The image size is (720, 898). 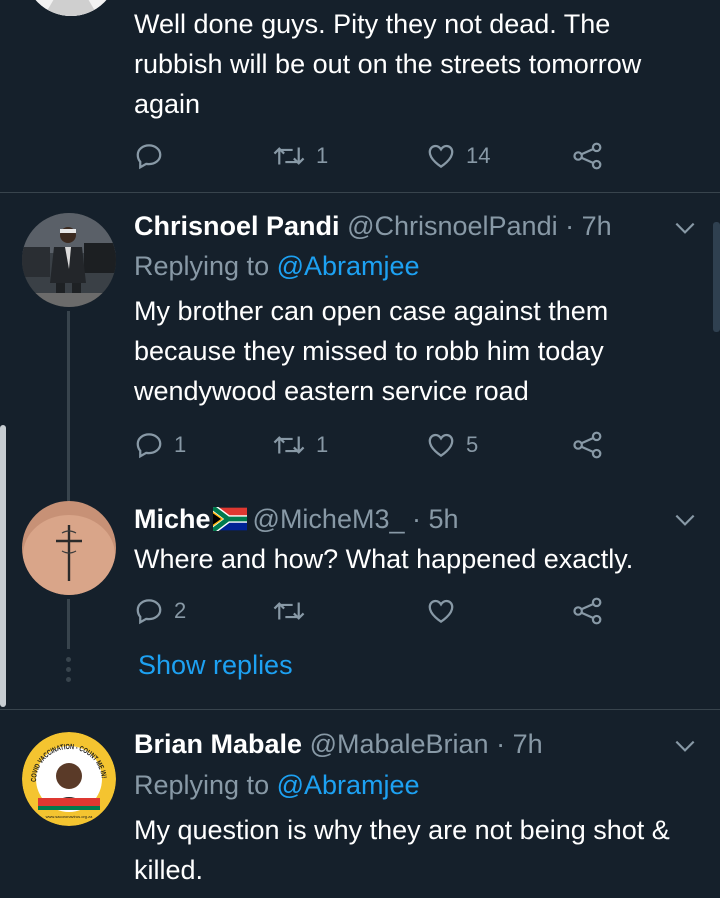 What do you see at coordinates (237, 226) in the screenshot?
I see `display-name: Chrisnoel Pandi` at bounding box center [237, 226].